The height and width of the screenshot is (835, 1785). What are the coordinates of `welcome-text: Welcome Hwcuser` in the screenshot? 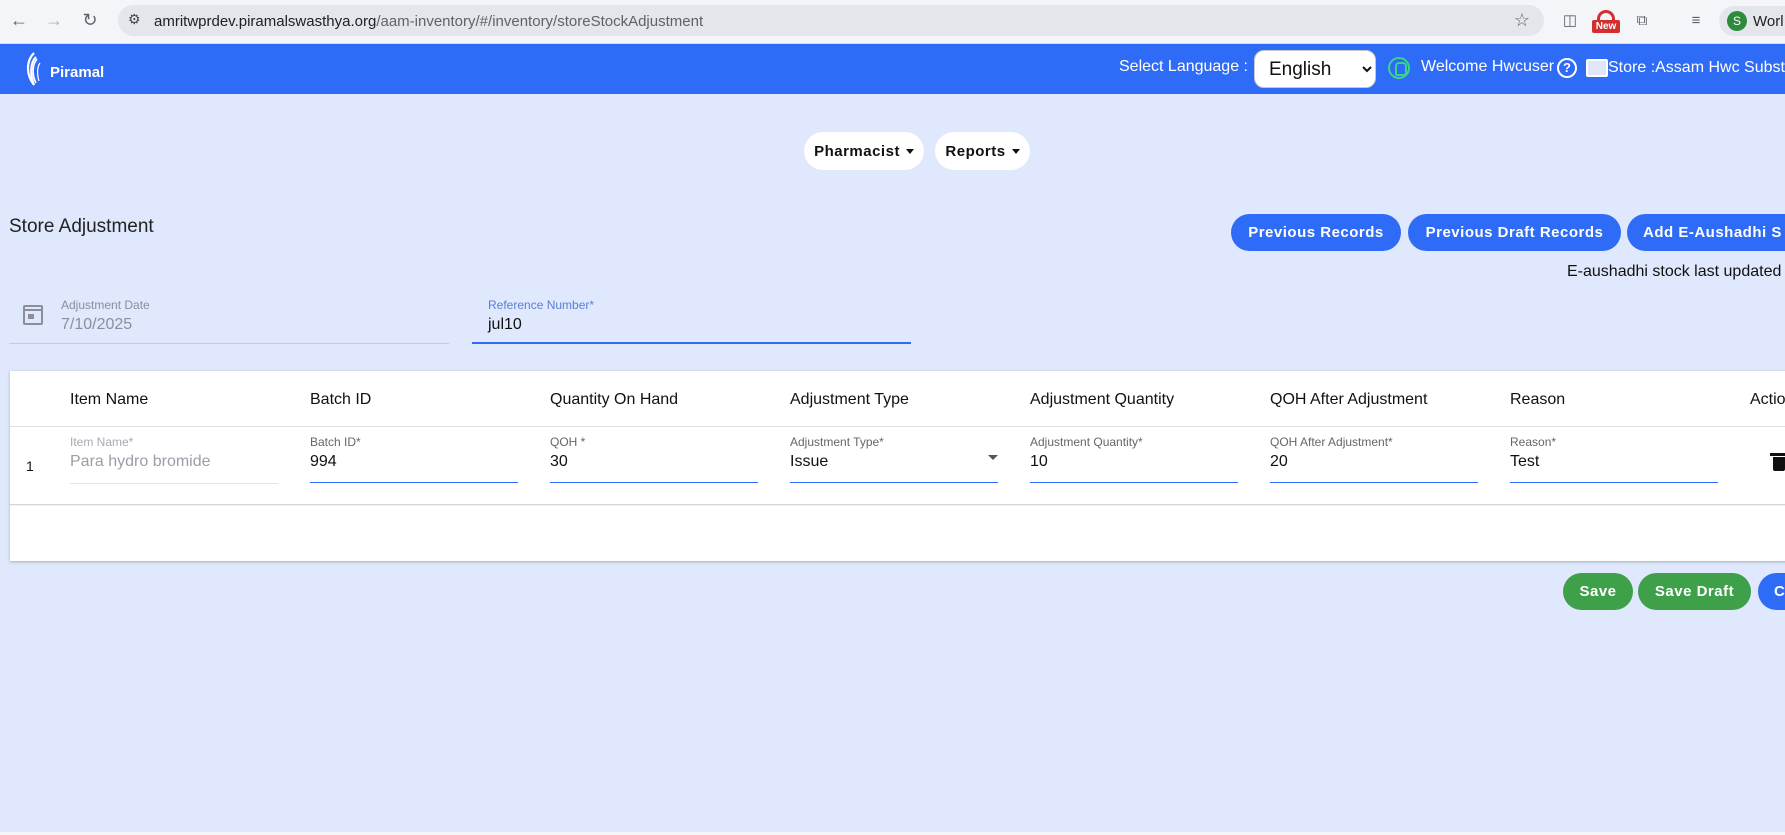 It's located at (1488, 66).